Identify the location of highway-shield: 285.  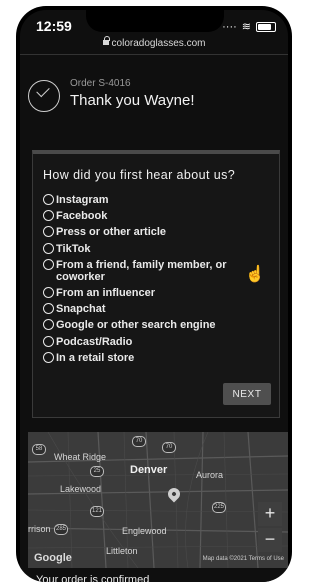
(61, 529).